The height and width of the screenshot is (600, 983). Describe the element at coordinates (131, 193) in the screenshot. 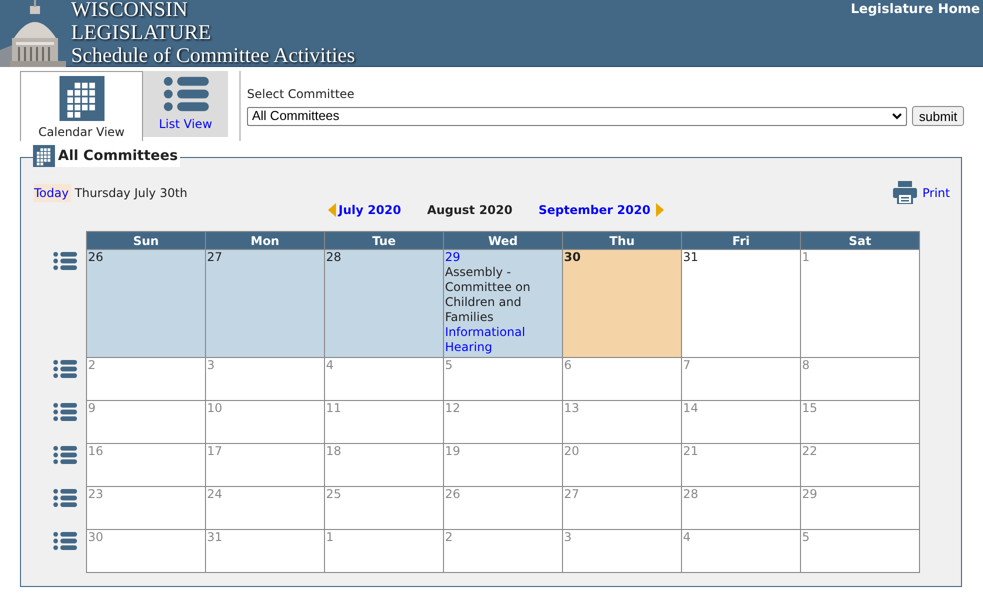

I see `today-date: Thursday July 30th` at that location.